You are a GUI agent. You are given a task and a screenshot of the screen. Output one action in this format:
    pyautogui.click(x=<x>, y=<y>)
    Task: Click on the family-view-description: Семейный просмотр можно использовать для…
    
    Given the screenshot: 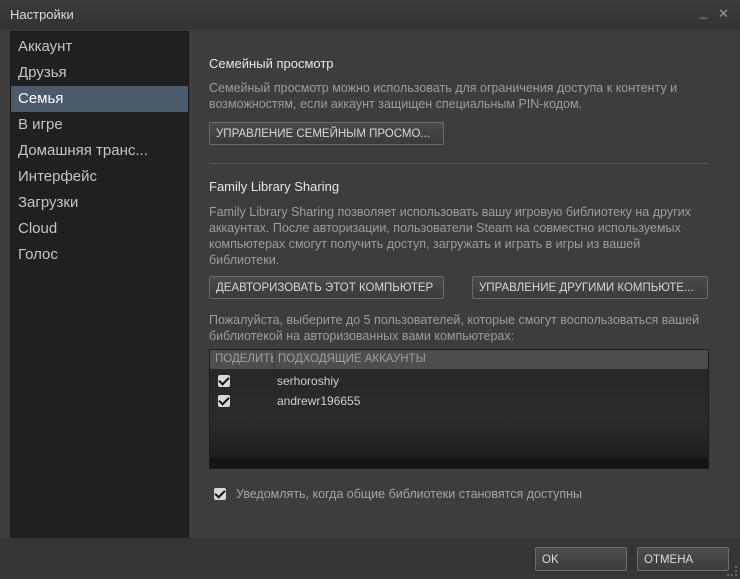 What is the action you would take?
    pyautogui.click(x=443, y=96)
    